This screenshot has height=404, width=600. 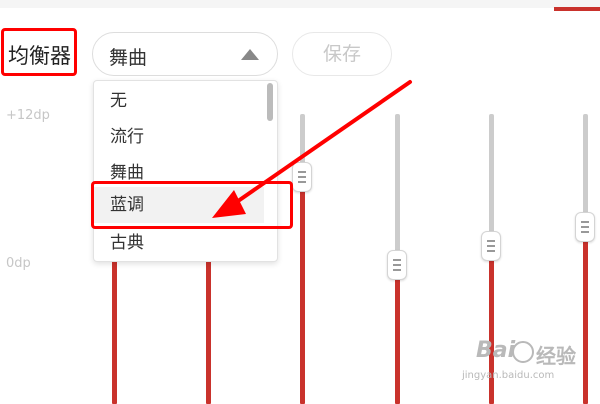 What do you see at coordinates (179, 137) in the screenshot?
I see `dropdown-item-pop: 流行` at bounding box center [179, 137].